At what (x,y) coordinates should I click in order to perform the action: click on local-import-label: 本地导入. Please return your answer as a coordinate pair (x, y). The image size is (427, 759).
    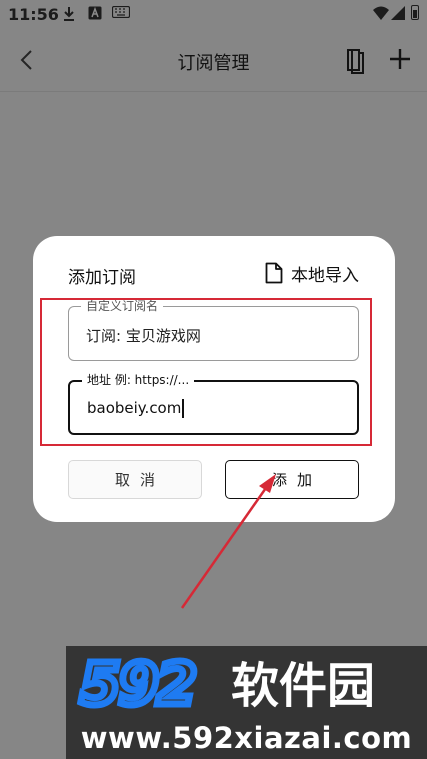
    Looking at the image, I should click on (325, 275).